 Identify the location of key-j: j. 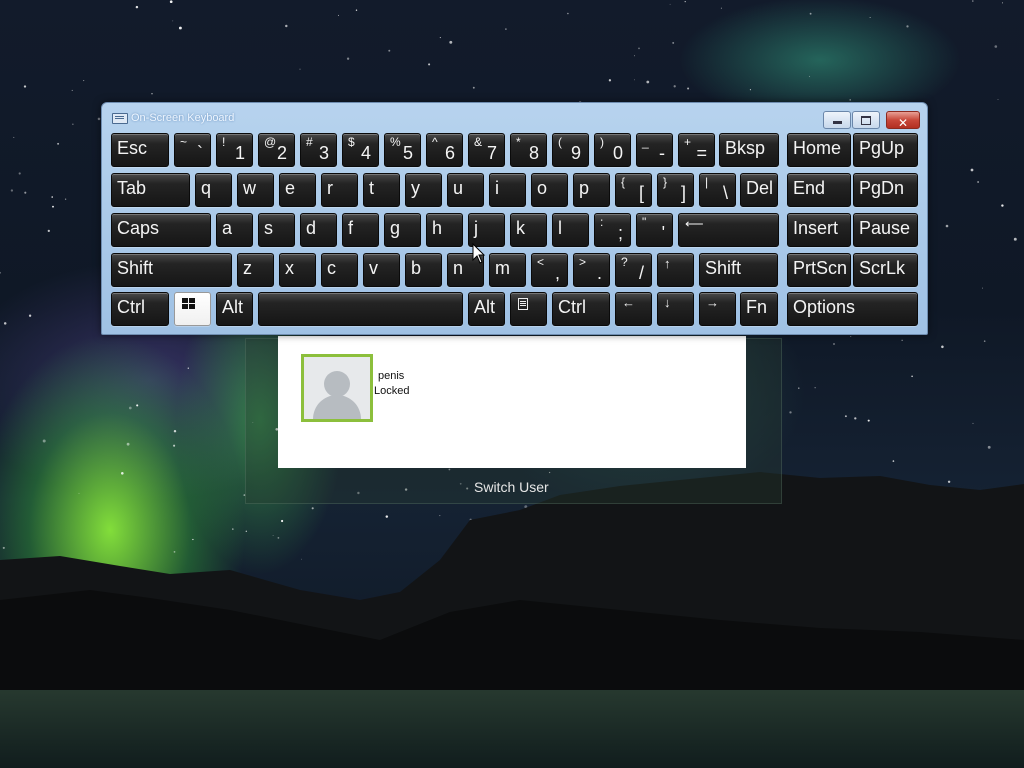
(486, 230).